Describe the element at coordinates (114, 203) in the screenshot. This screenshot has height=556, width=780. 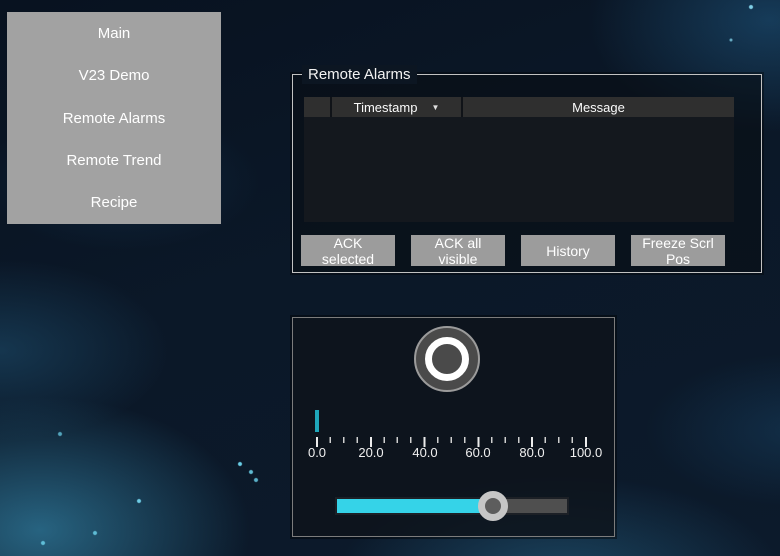
I see `sidebar-item-recipe: Recipe` at that location.